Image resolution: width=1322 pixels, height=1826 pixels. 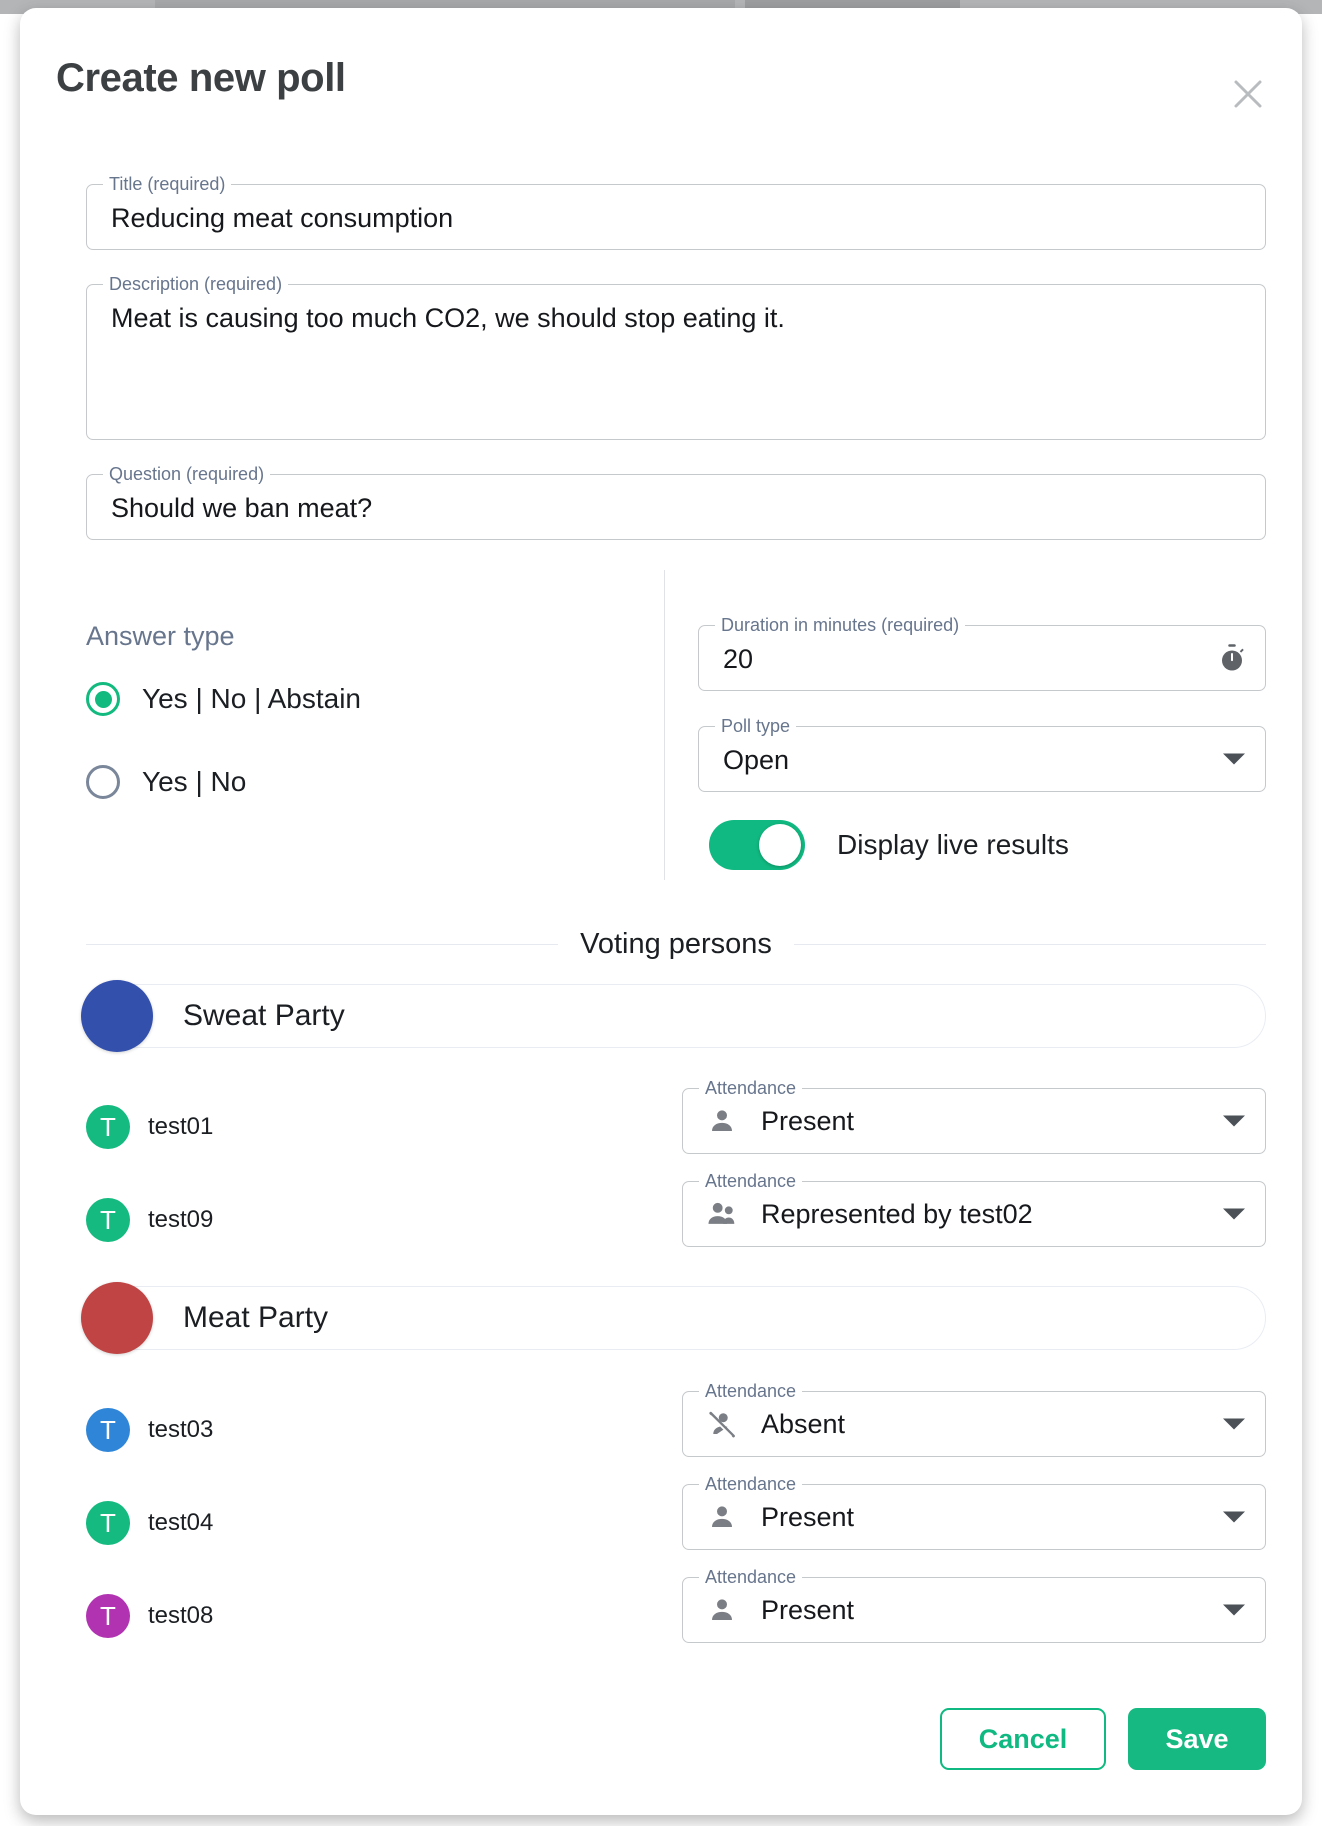 I want to click on answer-type-option-yes-no-abstain: Yes | No | Abstain, so click(x=223, y=699).